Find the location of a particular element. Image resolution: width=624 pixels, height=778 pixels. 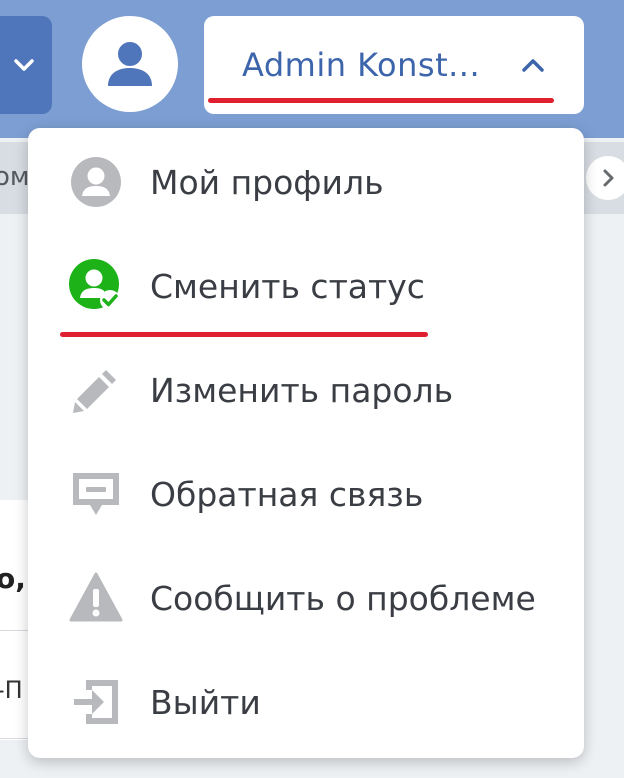

menu-item-label: Сменить статус is located at coordinates (287, 286).